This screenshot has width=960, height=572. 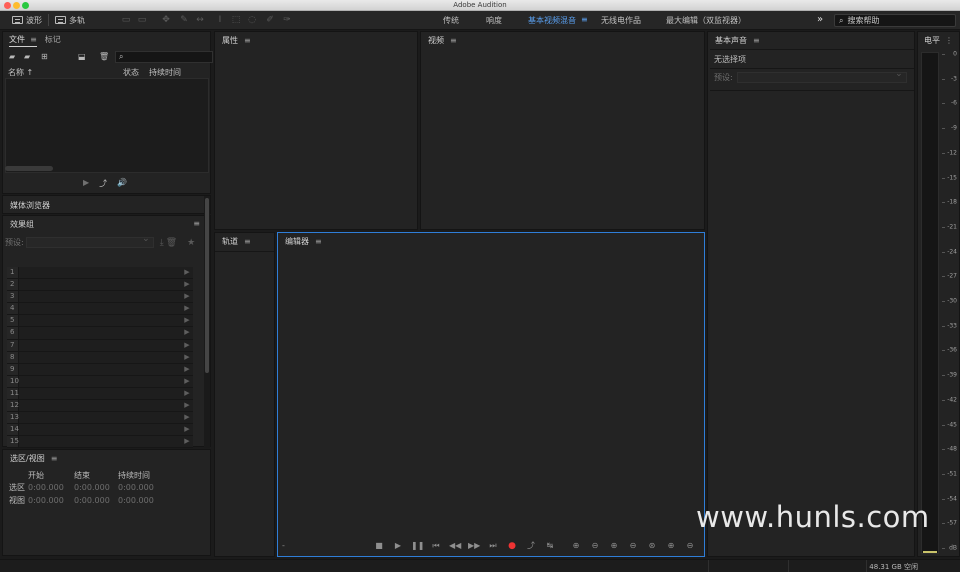 I want to click on skip-selection-icon: ↹, so click(x=550, y=546).